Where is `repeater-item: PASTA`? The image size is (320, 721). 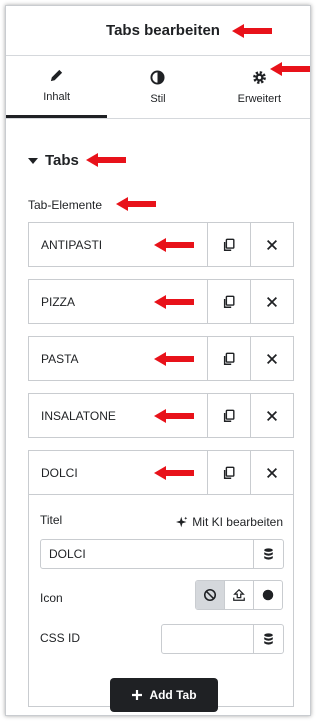 repeater-item: PASTA is located at coordinates (161, 358).